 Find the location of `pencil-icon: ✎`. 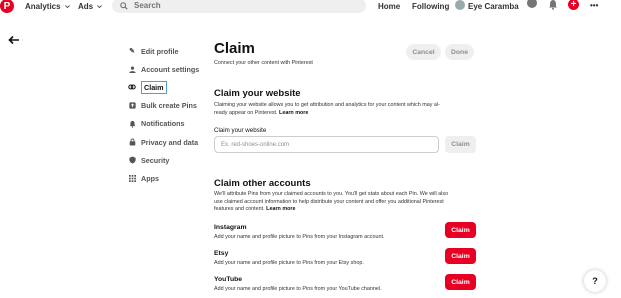

pencil-icon: ✎ is located at coordinates (132, 52).